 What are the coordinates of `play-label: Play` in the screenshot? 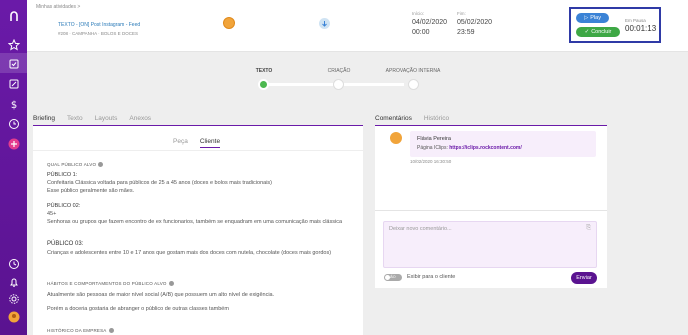 It's located at (595, 18).